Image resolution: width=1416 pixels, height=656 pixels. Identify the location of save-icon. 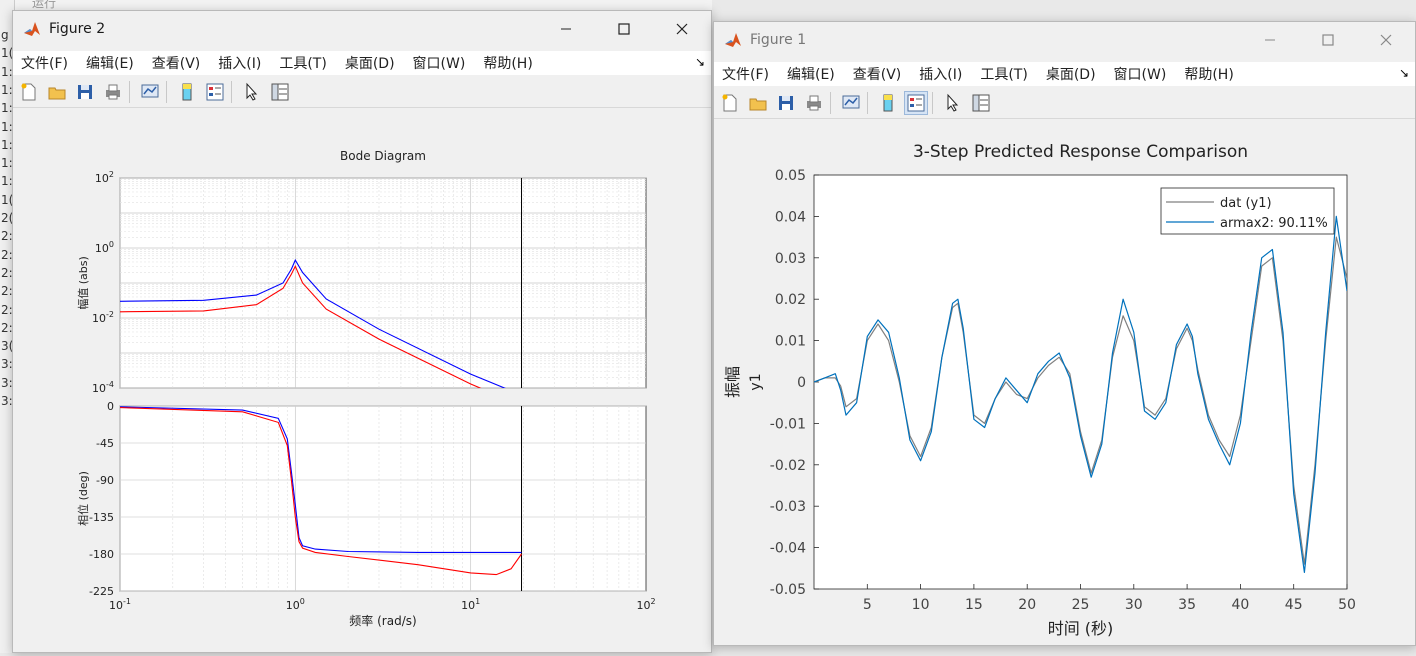
(786, 103).